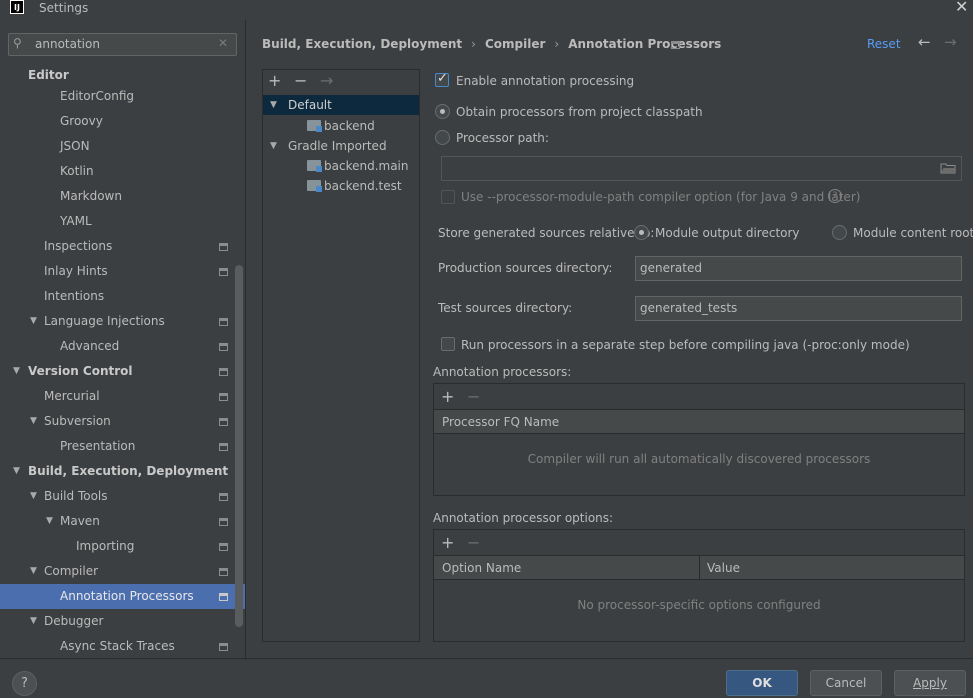 The height and width of the screenshot is (698, 973). Describe the element at coordinates (950, 42) in the screenshot. I see `forward-arrow-icon: →` at that location.